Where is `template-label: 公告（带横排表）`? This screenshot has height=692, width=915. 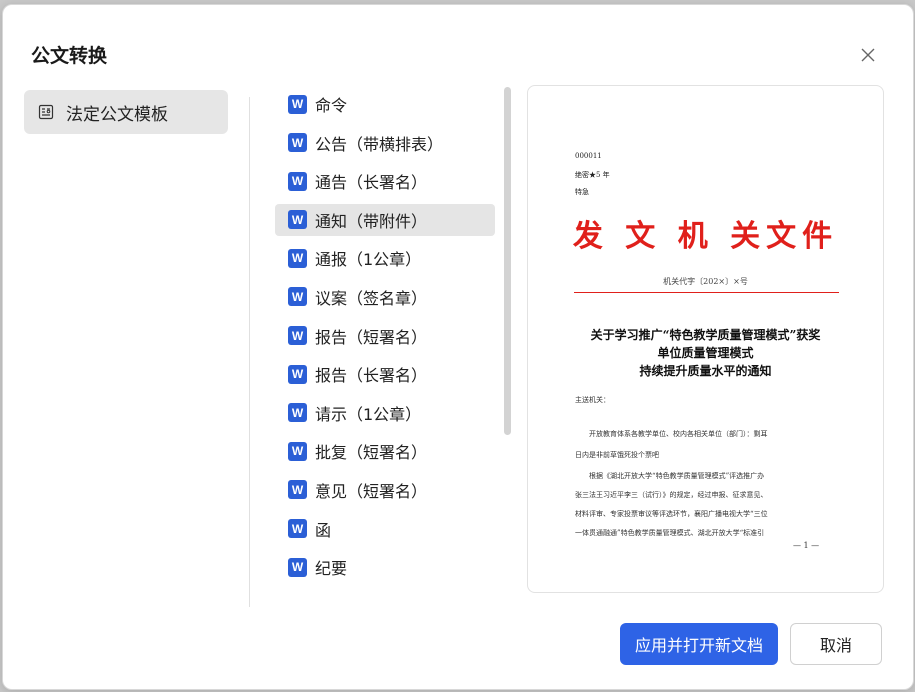
template-label: 公告（带横排表） is located at coordinates (379, 144).